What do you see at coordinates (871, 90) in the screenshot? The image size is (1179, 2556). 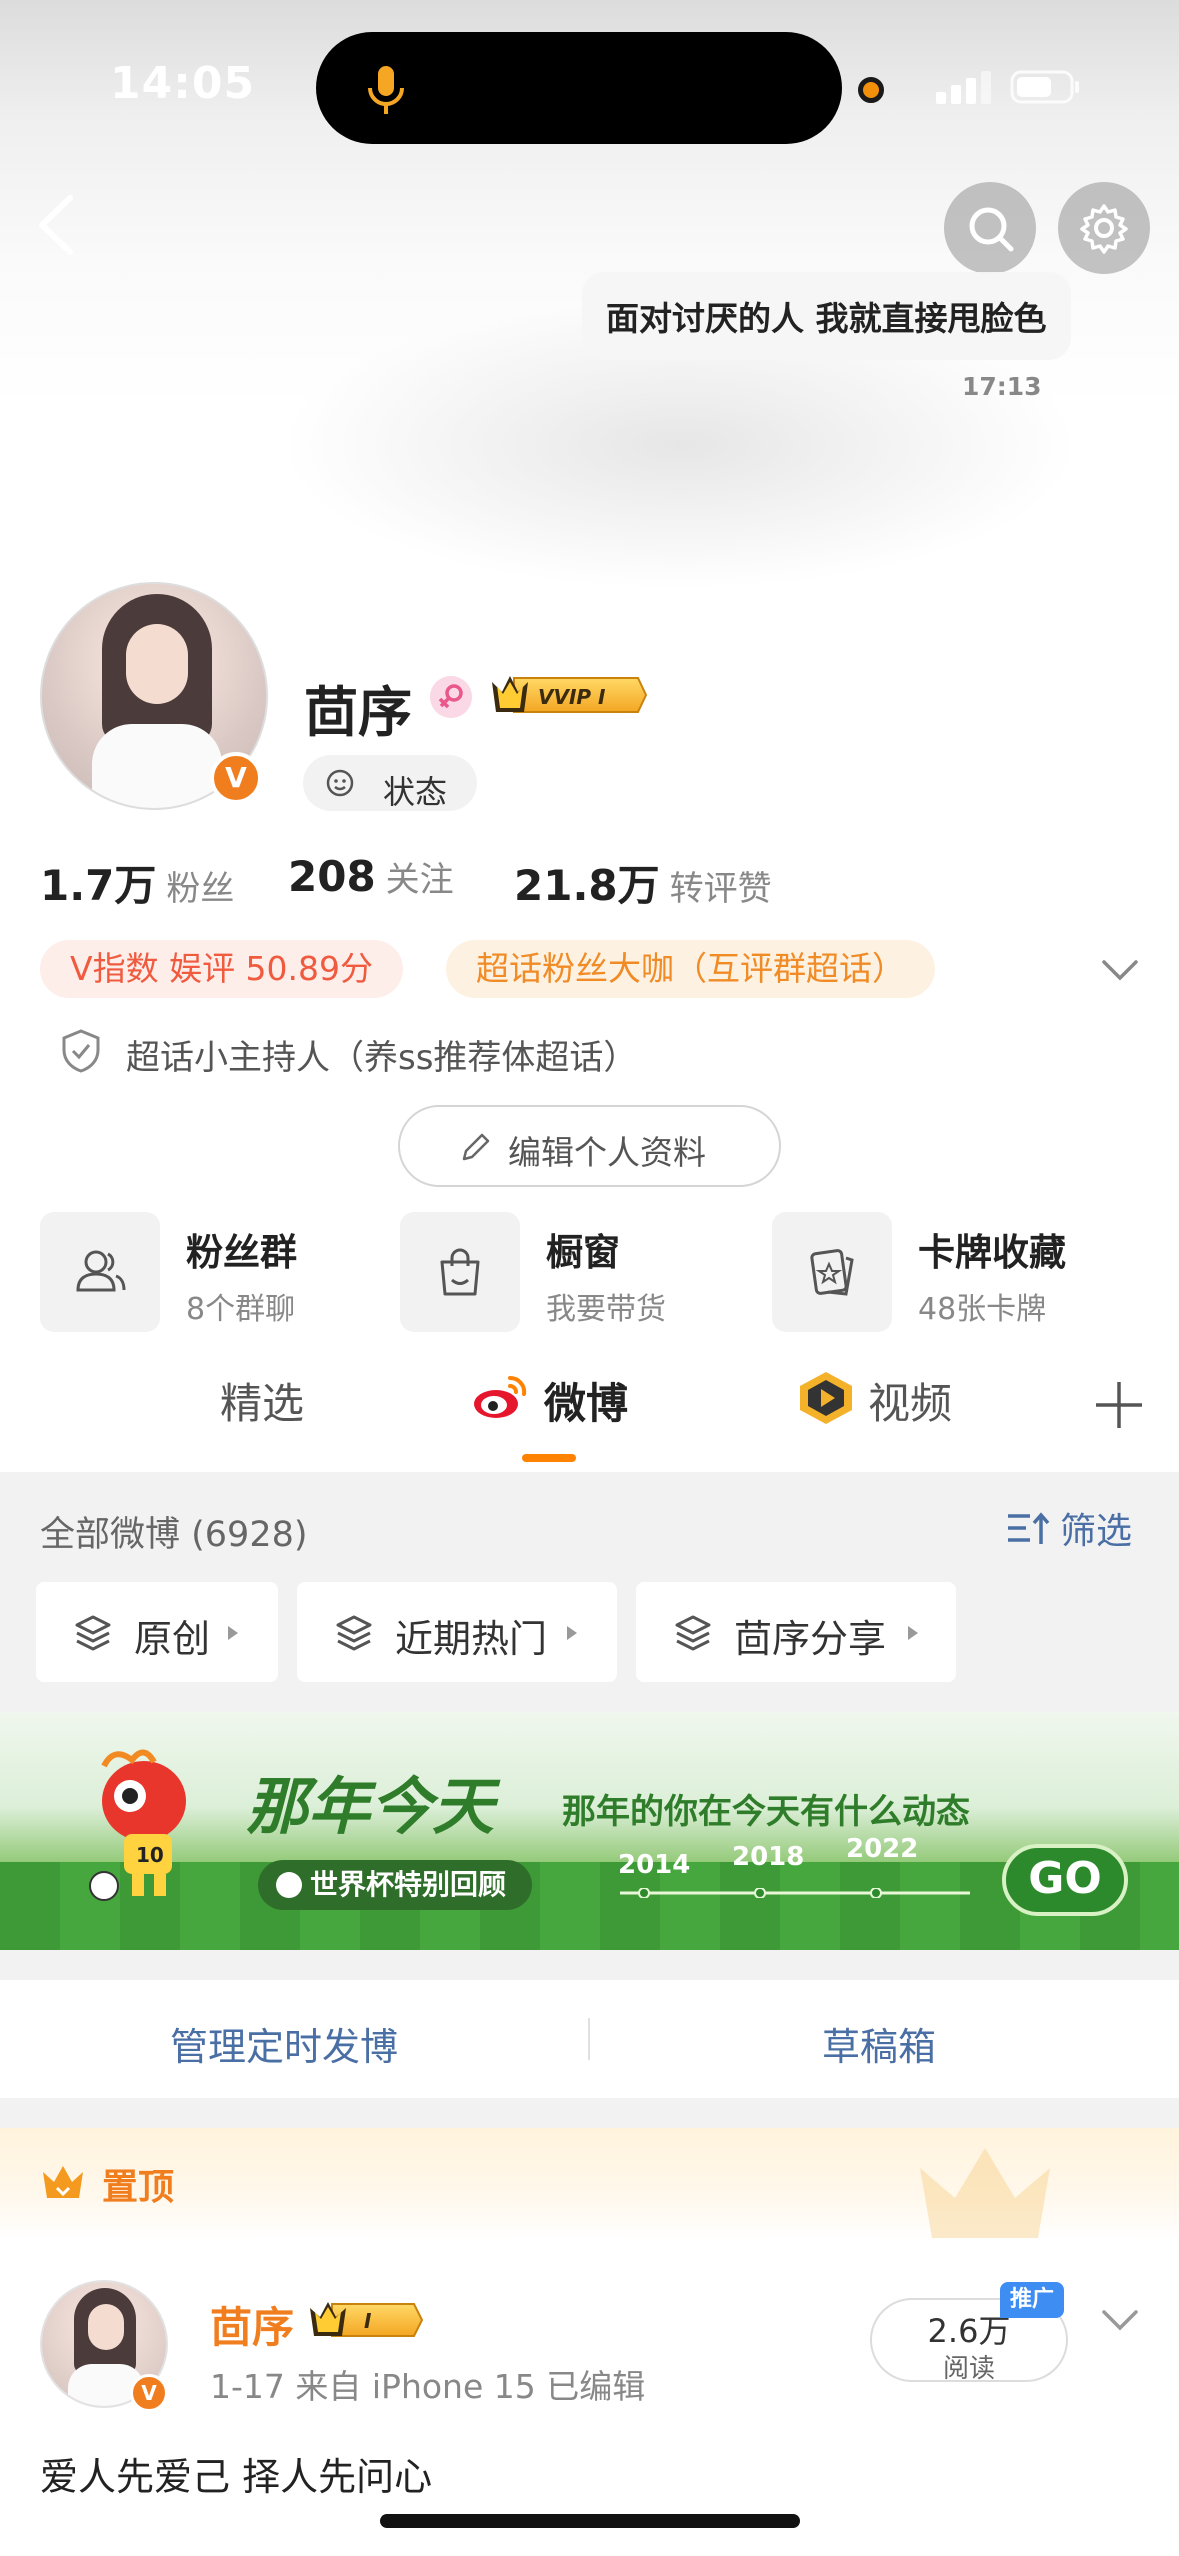 I see `privacy-indicator-icon` at bounding box center [871, 90].